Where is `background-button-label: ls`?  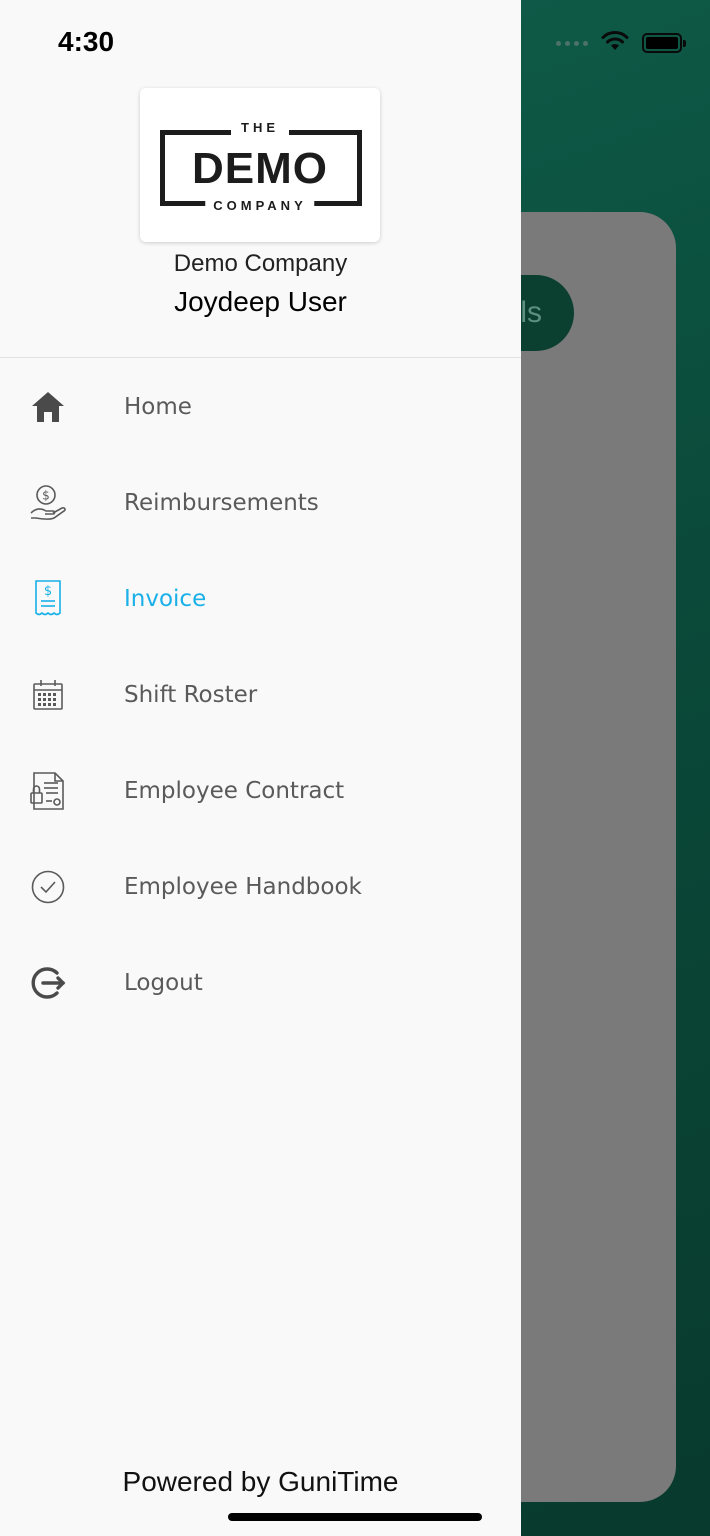 background-button-label: ls is located at coordinates (531, 312).